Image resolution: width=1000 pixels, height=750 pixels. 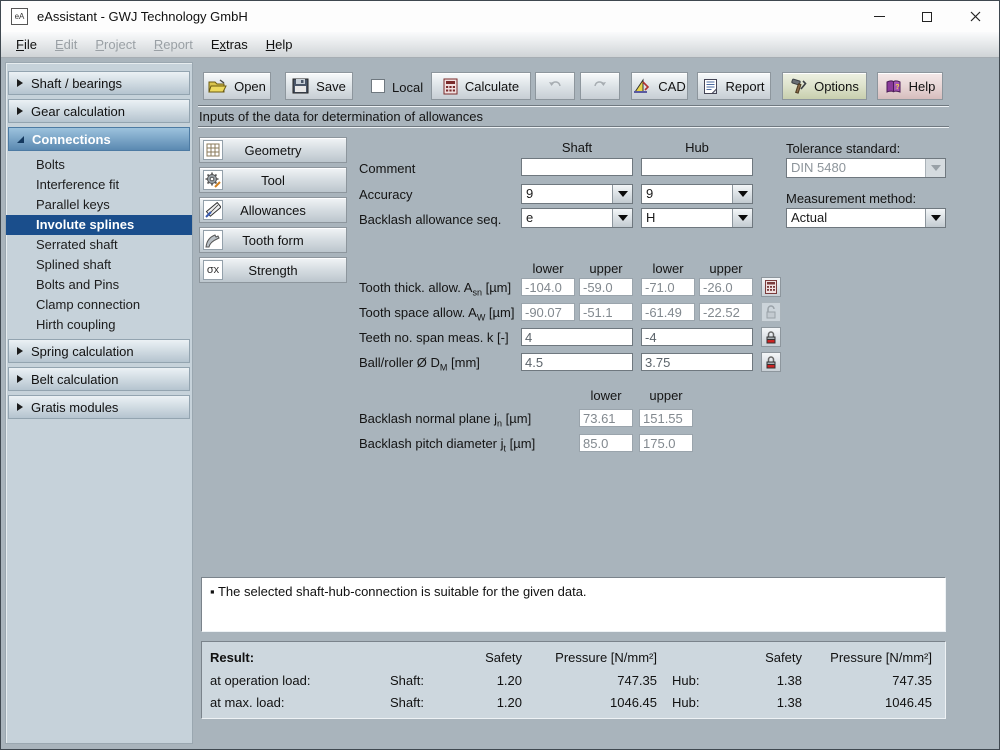 I want to click on backlash-pitch-lower-field, so click(x=606, y=443).